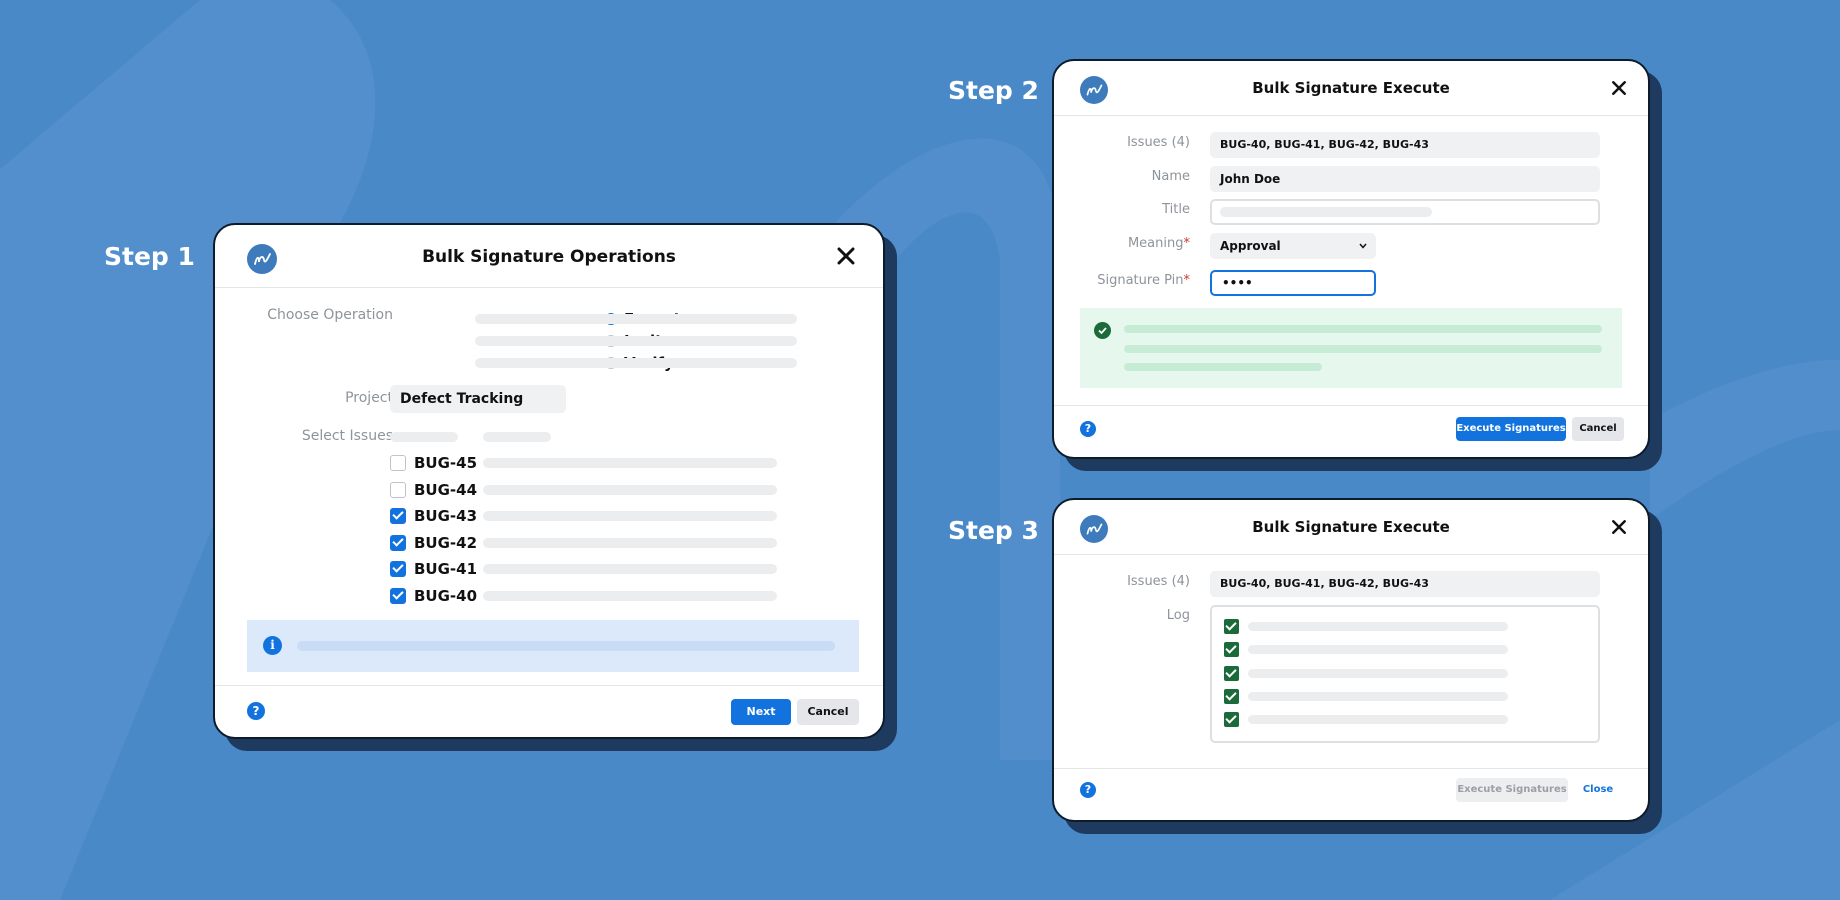 The height and width of the screenshot is (900, 1840). I want to click on next-button: Next, so click(761, 712).